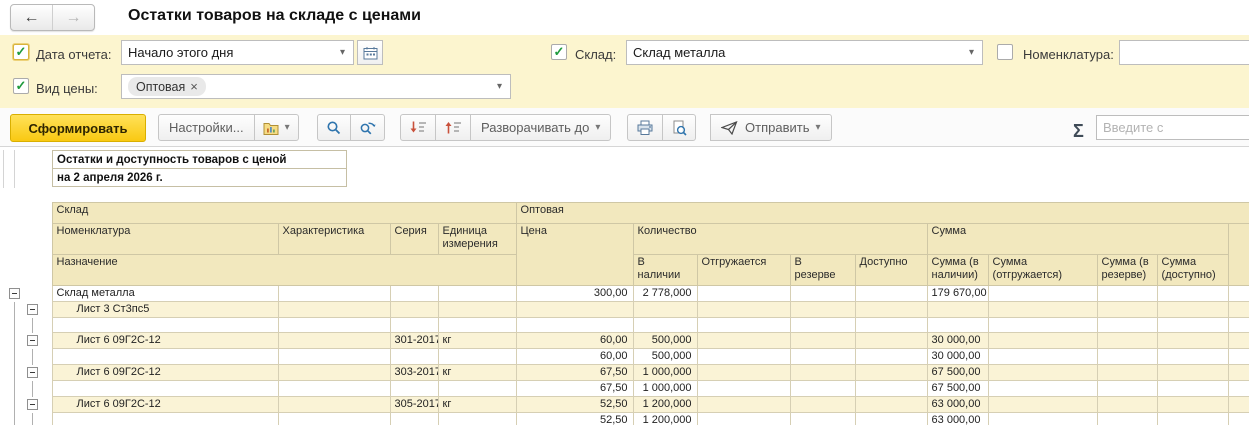 The width and height of the screenshot is (1249, 425). What do you see at coordinates (316, 86) in the screenshot?
I see `price-kind-input: Оптовая × ▾` at bounding box center [316, 86].